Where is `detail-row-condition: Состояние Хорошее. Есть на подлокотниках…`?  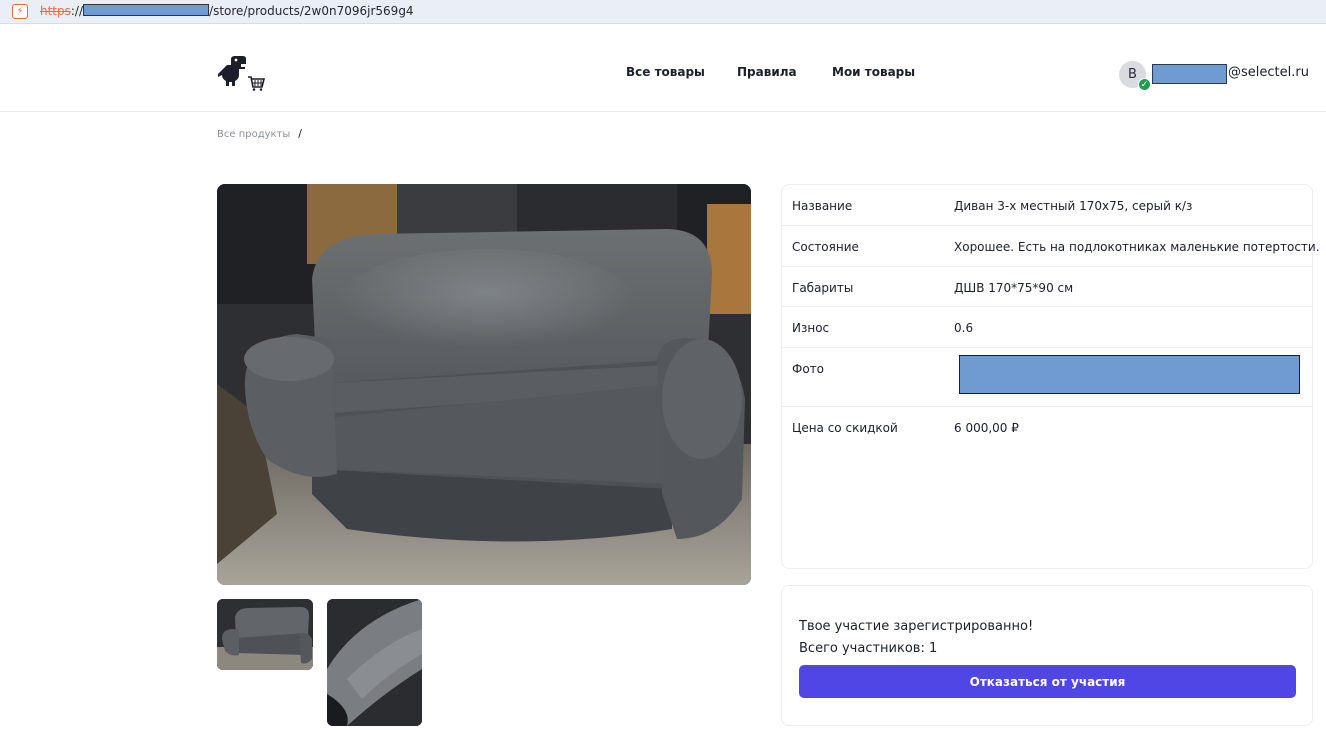 detail-row-condition: Состояние Хорошее. Есть на подлокотниках… is located at coordinates (1051, 246).